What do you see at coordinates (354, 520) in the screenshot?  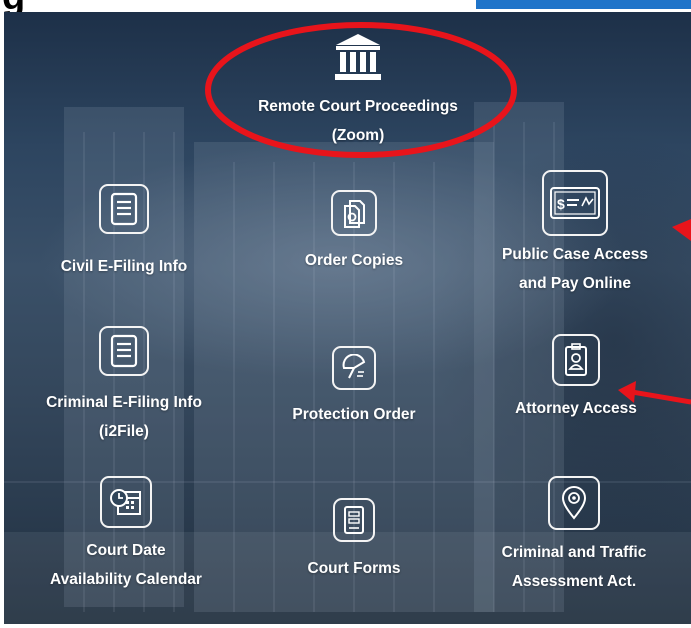 I see `form-icon` at bounding box center [354, 520].